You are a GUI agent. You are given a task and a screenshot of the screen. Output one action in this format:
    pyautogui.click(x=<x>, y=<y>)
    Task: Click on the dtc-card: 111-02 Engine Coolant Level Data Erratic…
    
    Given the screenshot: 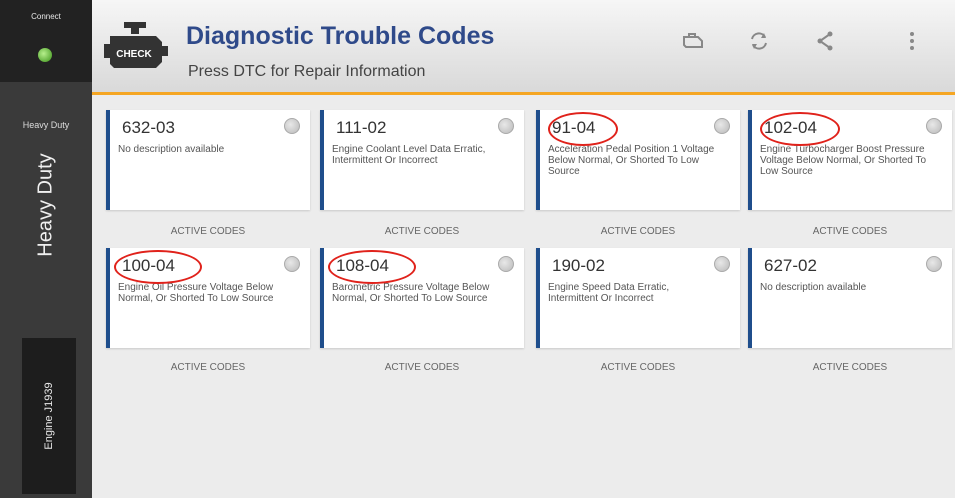 What is the action you would take?
    pyautogui.click(x=422, y=160)
    